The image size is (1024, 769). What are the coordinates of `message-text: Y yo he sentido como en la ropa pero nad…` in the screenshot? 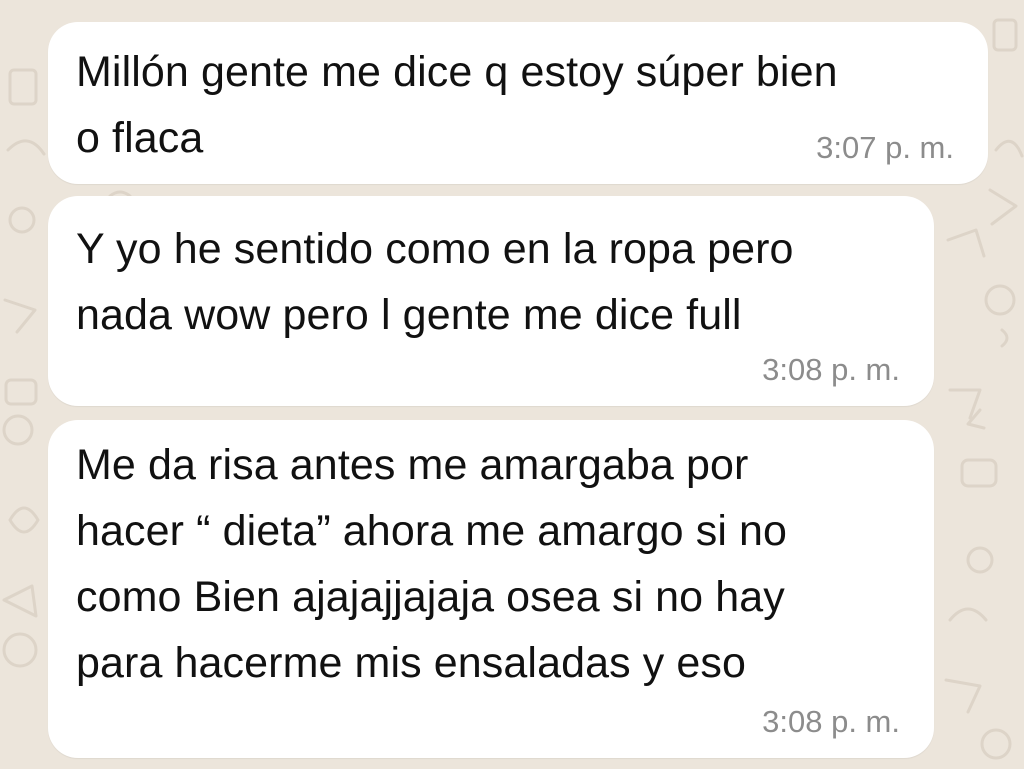 It's located at (435, 282).